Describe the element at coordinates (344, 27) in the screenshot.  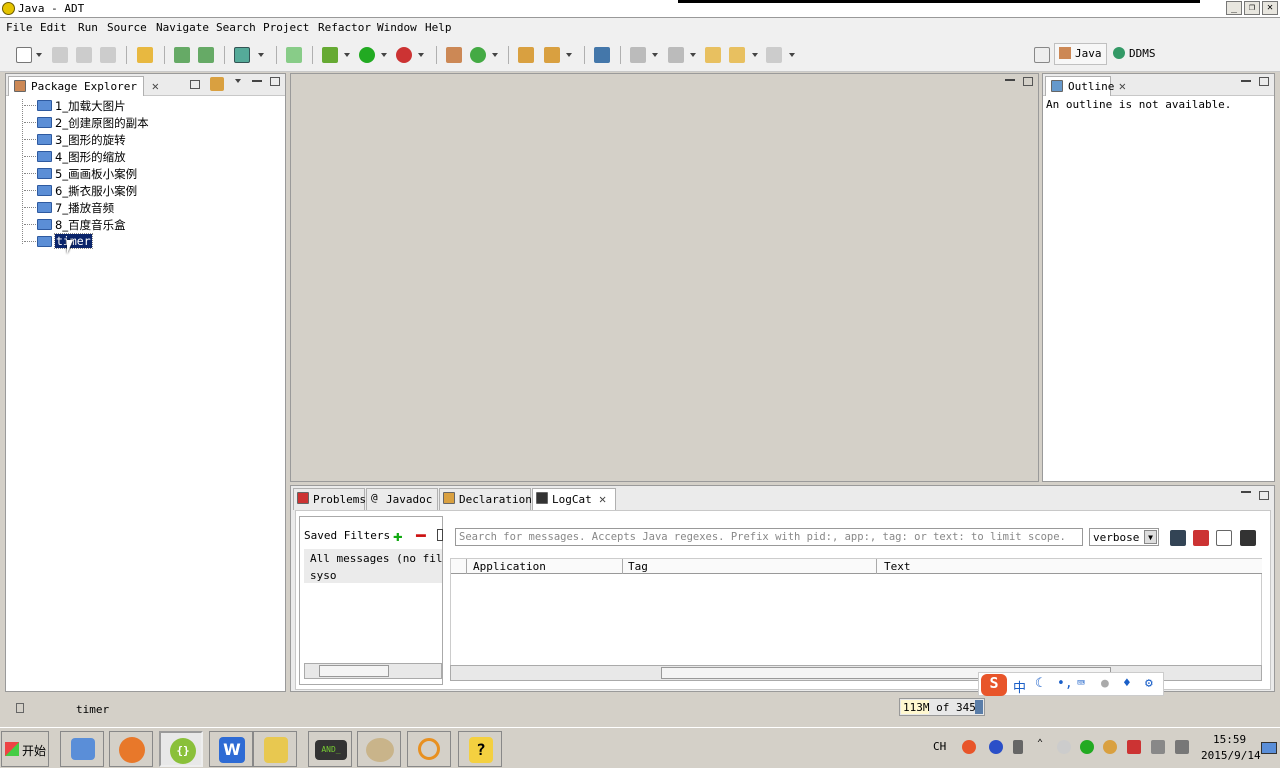
I see `menu-refactor: Refactor` at that location.